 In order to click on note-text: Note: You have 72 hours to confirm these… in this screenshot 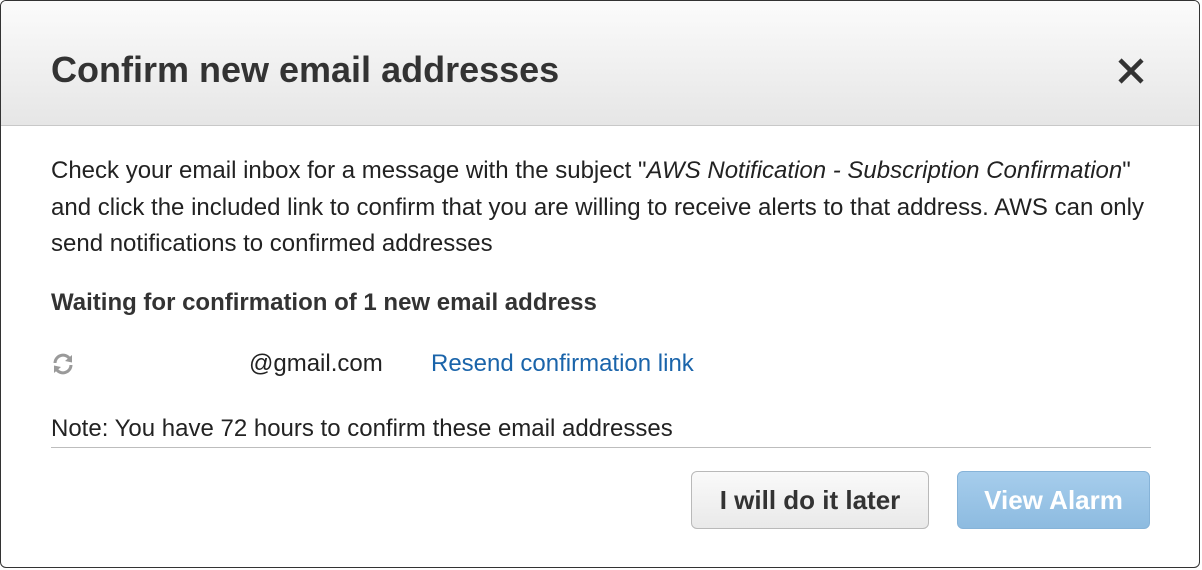, I will do `click(362, 428)`.